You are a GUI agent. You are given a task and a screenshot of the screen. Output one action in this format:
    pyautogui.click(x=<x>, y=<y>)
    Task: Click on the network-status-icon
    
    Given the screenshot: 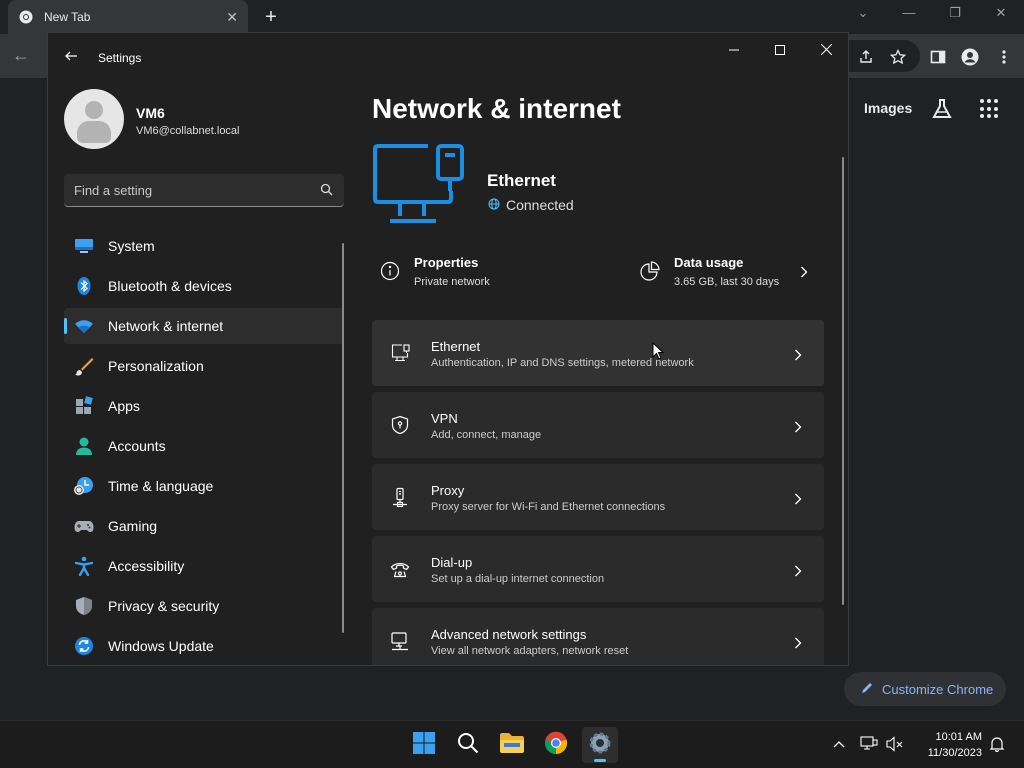 What is the action you would take?
    pyautogui.click(x=869, y=744)
    